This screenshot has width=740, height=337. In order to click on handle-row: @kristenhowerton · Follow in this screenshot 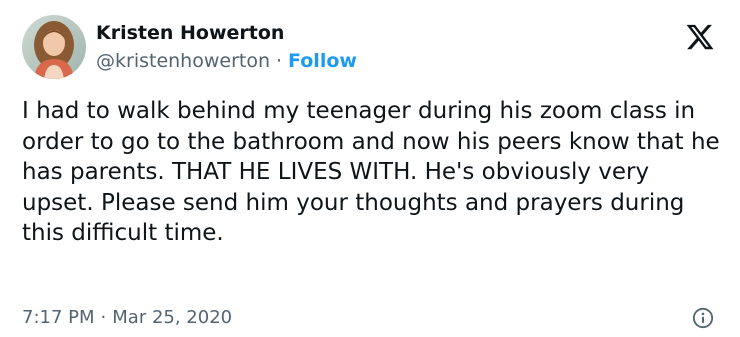, I will do `click(226, 61)`.